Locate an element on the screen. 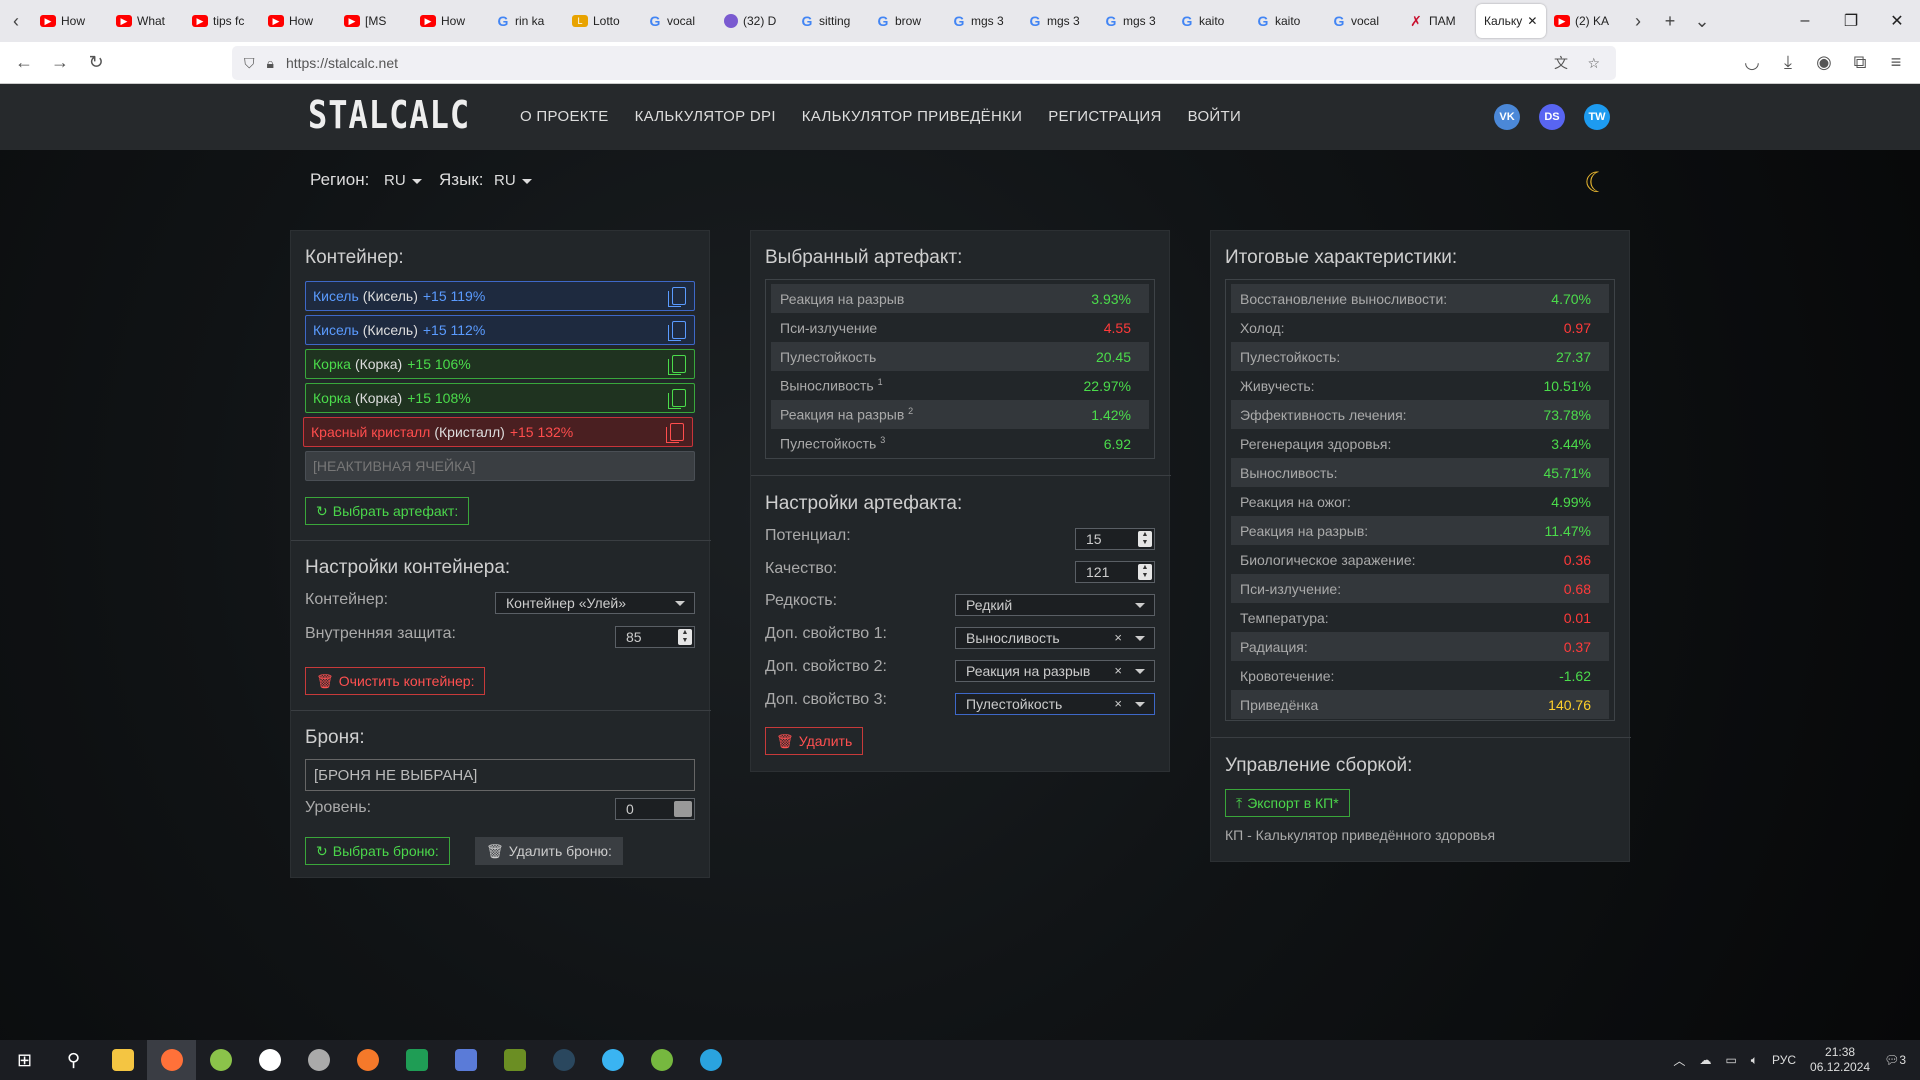 The width and height of the screenshot is (1920, 1080). container-slot-4: Корка (Корка) +15 108% is located at coordinates (500, 398).